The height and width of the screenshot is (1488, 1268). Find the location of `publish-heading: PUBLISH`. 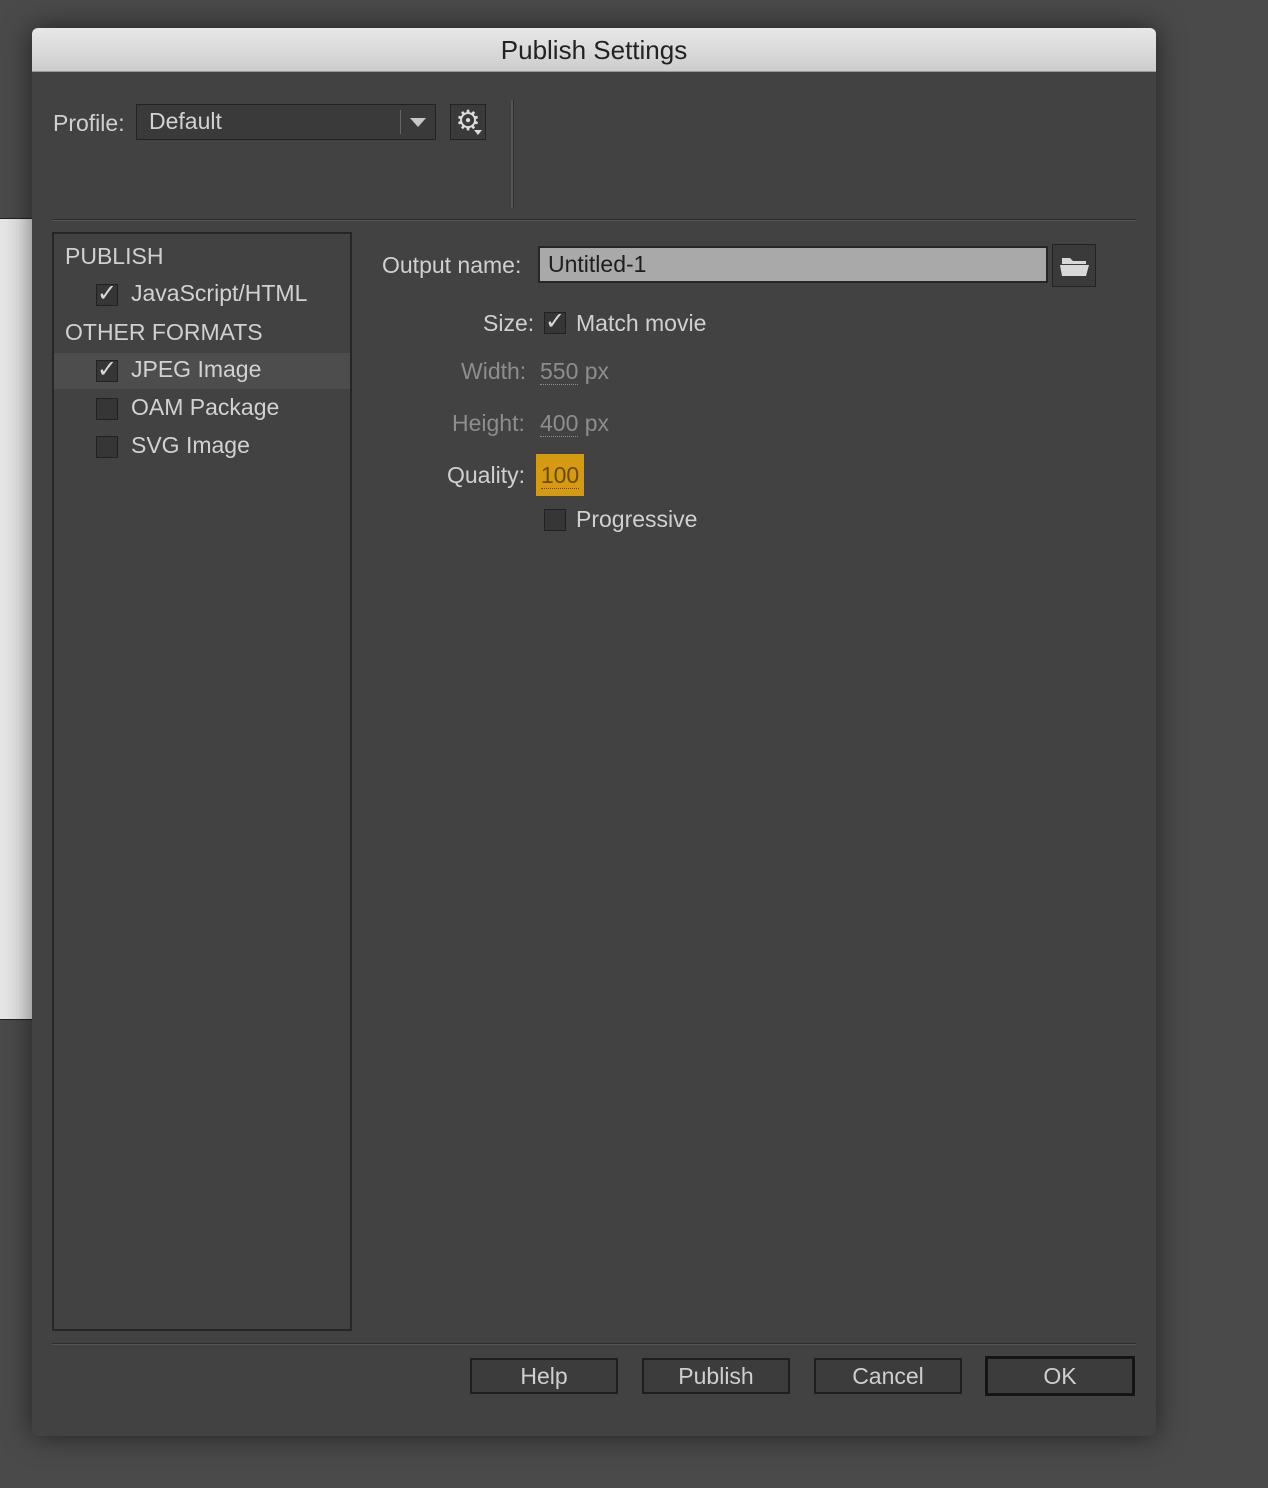

publish-heading: PUBLISH is located at coordinates (114, 256).